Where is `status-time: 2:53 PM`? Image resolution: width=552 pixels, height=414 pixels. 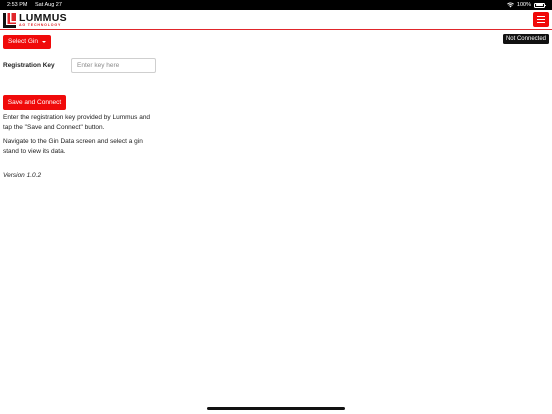
status-time: 2:53 PM is located at coordinates (17, 5).